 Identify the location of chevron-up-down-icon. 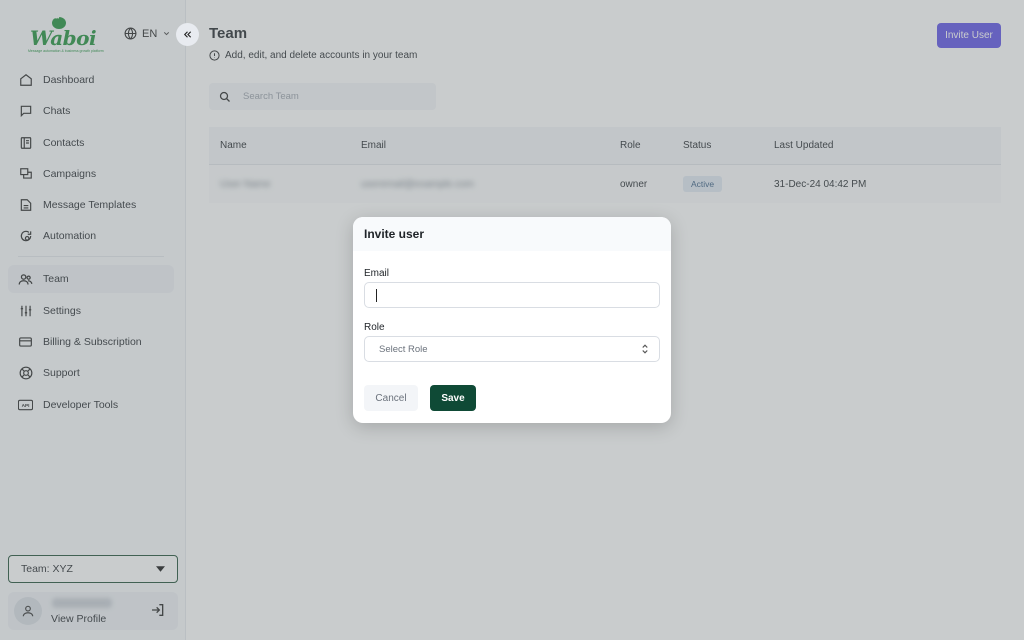
(645, 349).